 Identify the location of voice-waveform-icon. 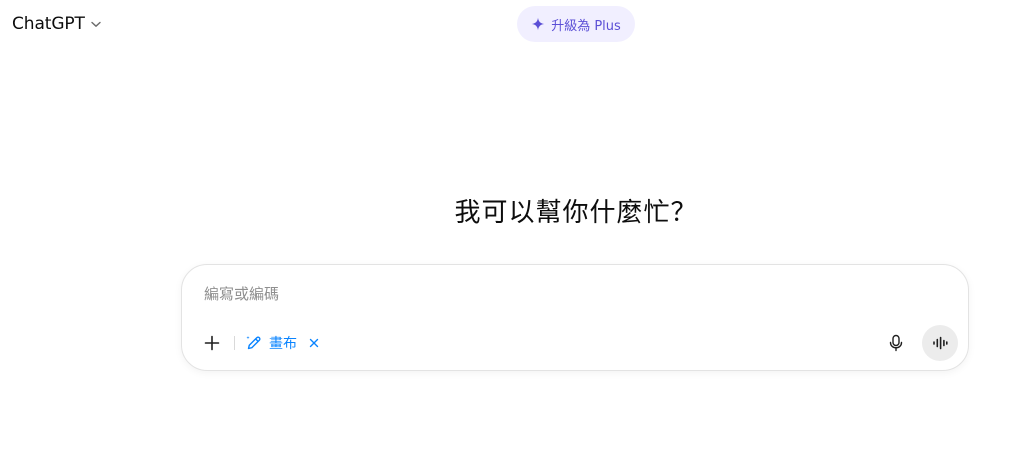
(940, 343).